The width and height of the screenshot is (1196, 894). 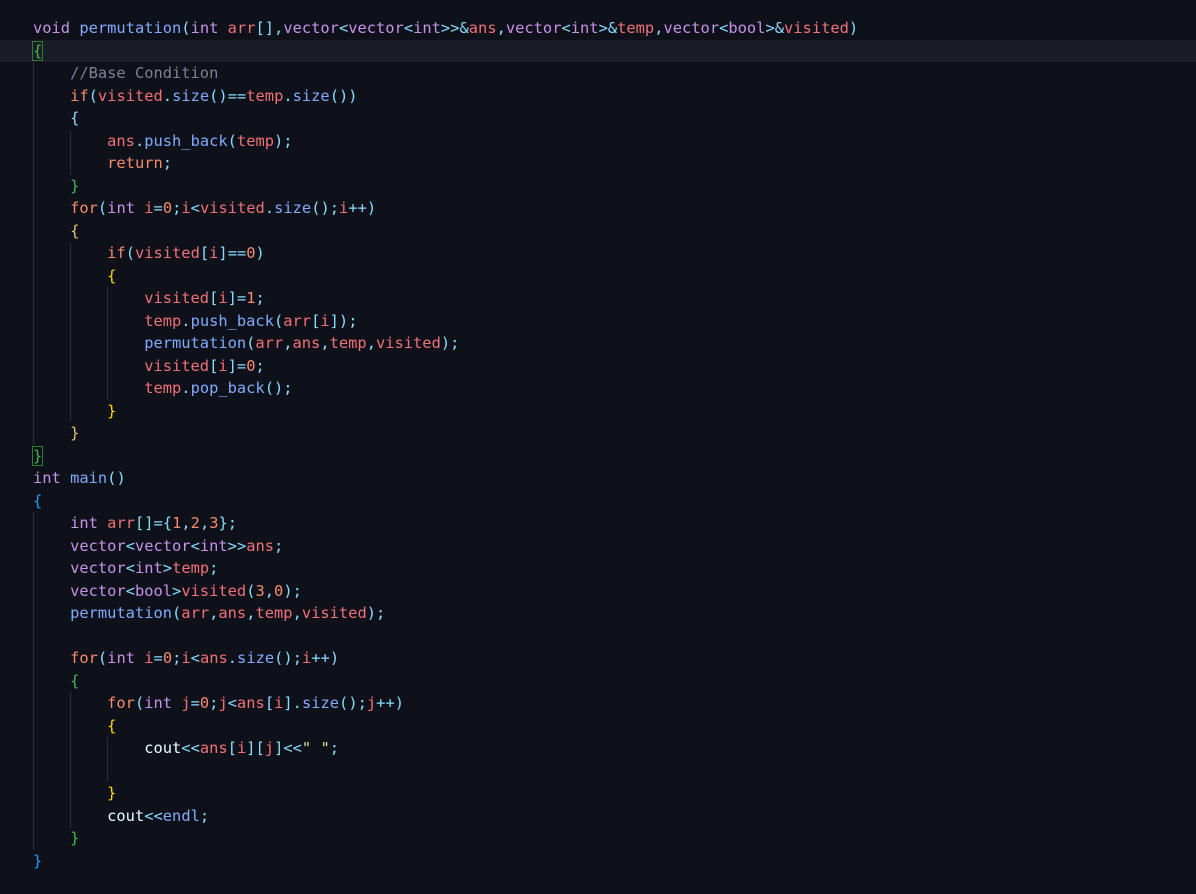 I want to click on code-line: cout<<ans[i][j]<<" ";, so click(x=614, y=748).